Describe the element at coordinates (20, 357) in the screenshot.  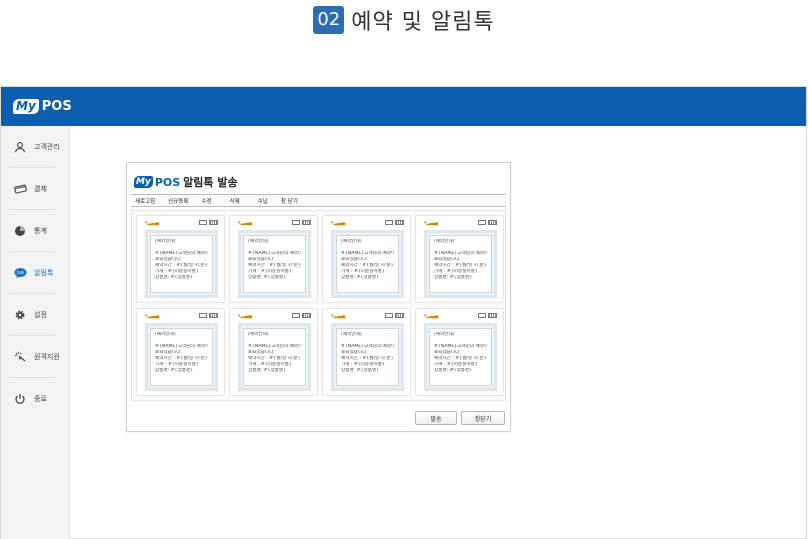
I see `remote-support-icon` at that location.